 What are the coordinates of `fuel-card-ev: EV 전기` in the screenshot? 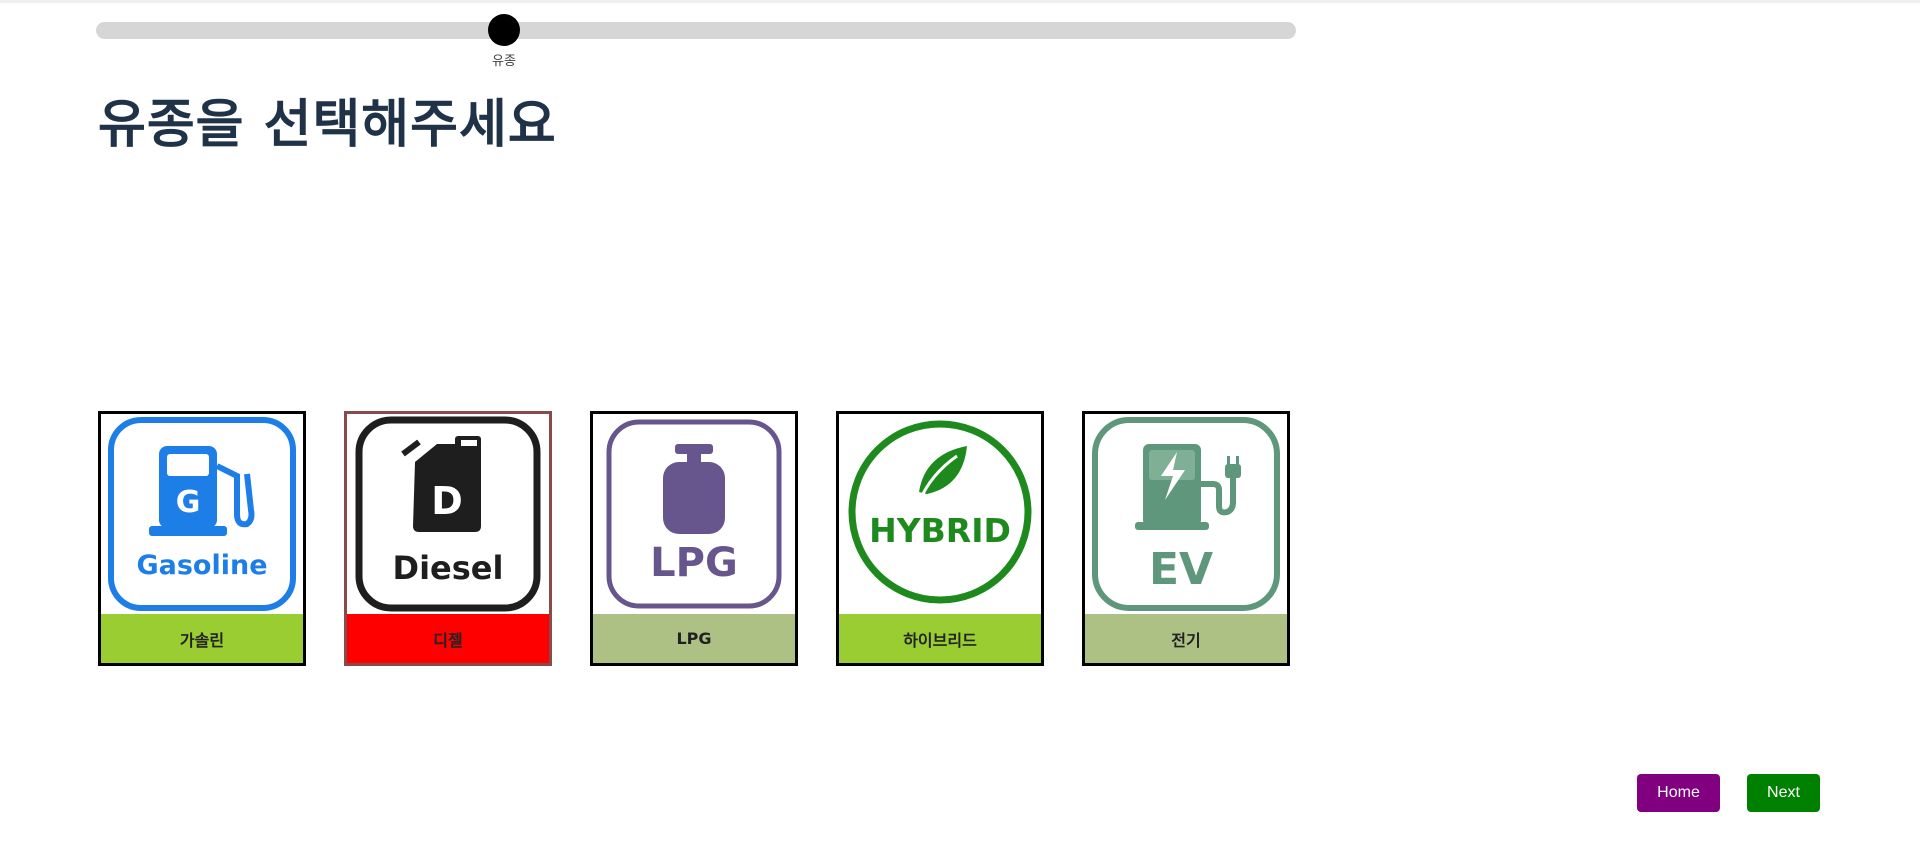 It's located at (1186, 538).